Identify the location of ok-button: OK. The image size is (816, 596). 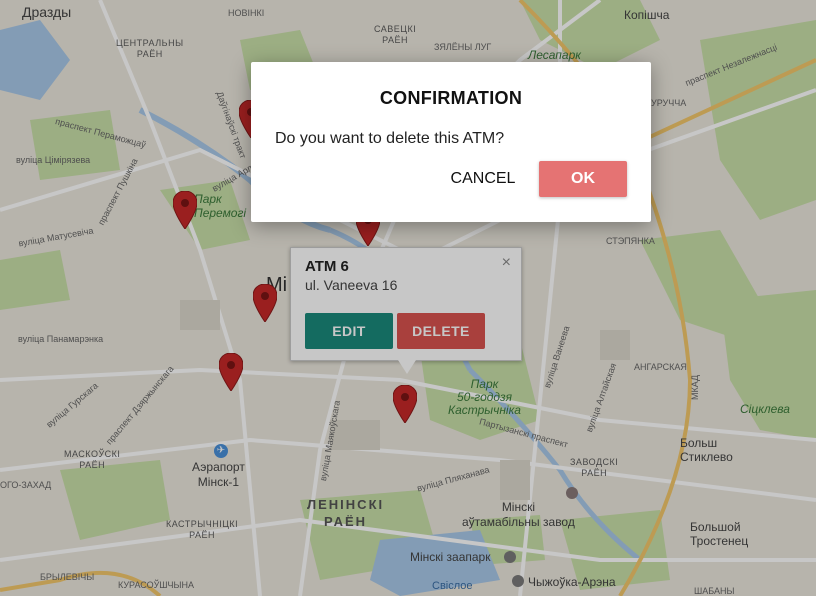
(583, 179).